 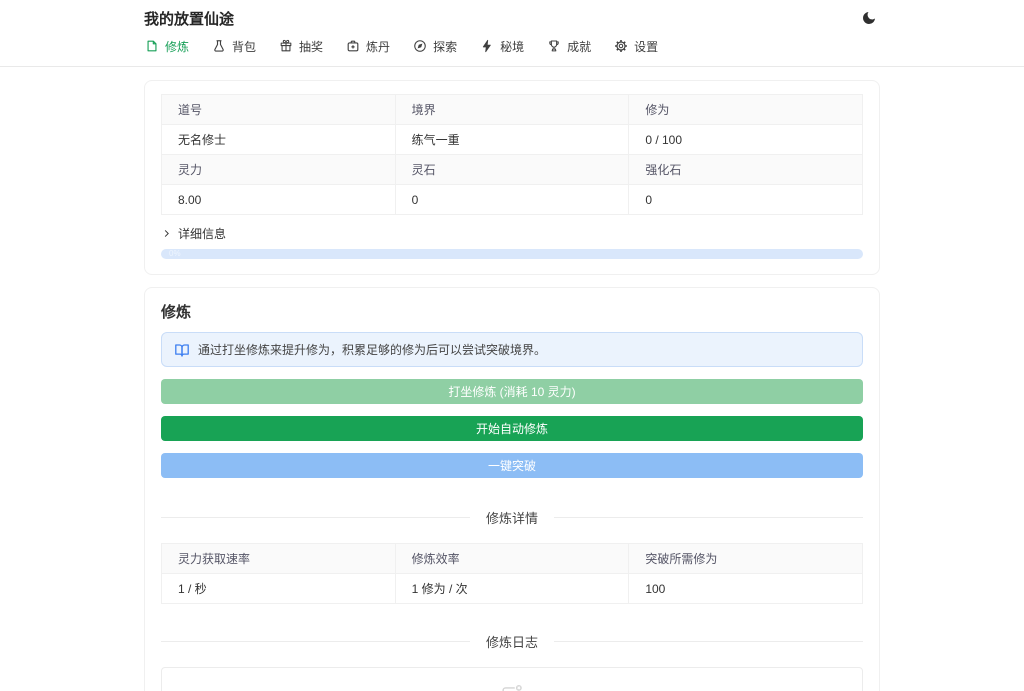 I want to click on tab-cultivate: 修炼, so click(x=167, y=46).